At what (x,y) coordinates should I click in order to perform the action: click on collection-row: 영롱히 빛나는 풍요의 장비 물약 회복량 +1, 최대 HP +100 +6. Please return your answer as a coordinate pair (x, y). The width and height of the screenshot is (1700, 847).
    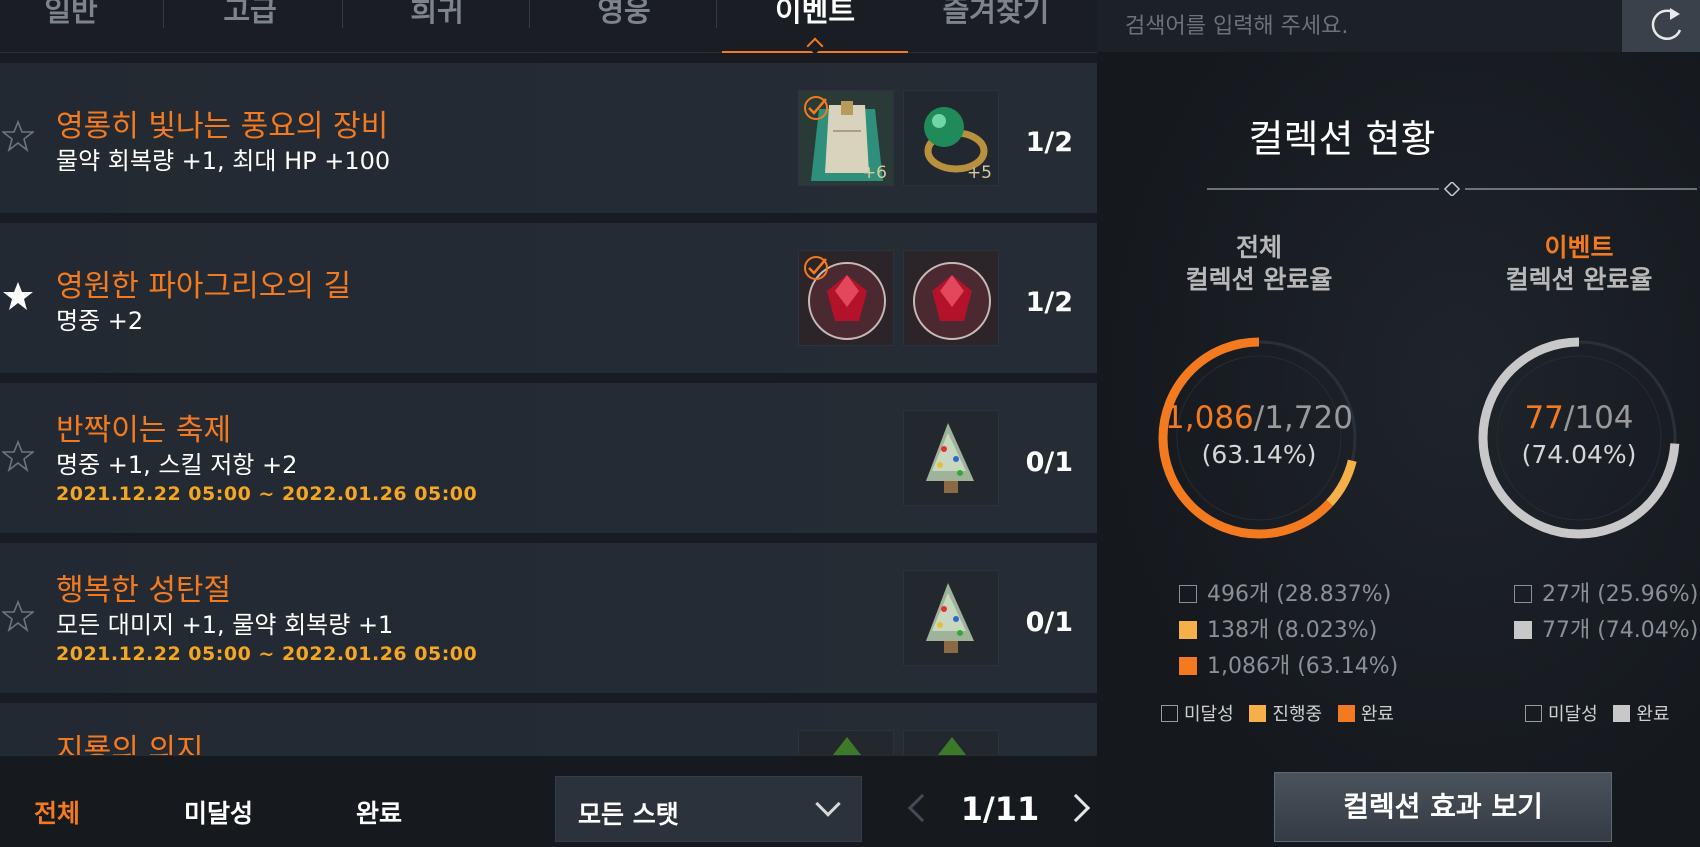
    Looking at the image, I should click on (548, 138).